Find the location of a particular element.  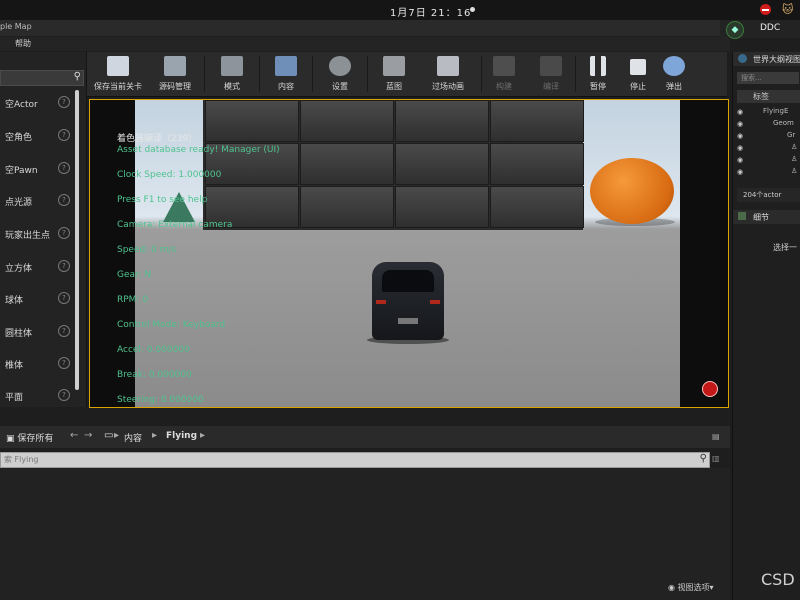

save-level-label: 保存当前关卡 is located at coordinates (118, 86).